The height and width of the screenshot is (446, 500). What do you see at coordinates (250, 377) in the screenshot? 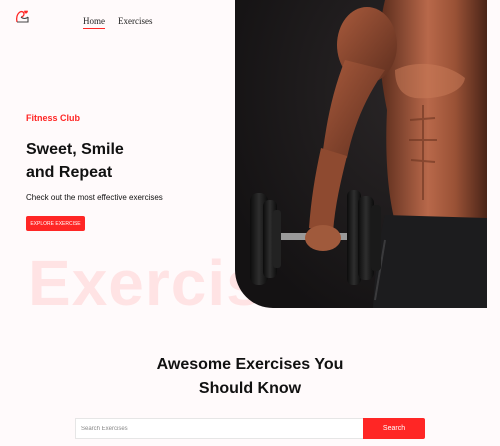
I see `exercises-section-title: Awesome Exercises You Should Know` at bounding box center [250, 377].